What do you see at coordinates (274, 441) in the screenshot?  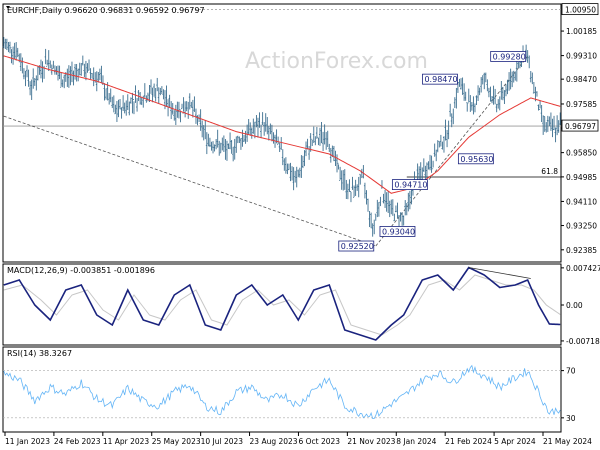 I see `x-tick-label: 23 Aug 2023` at bounding box center [274, 441].